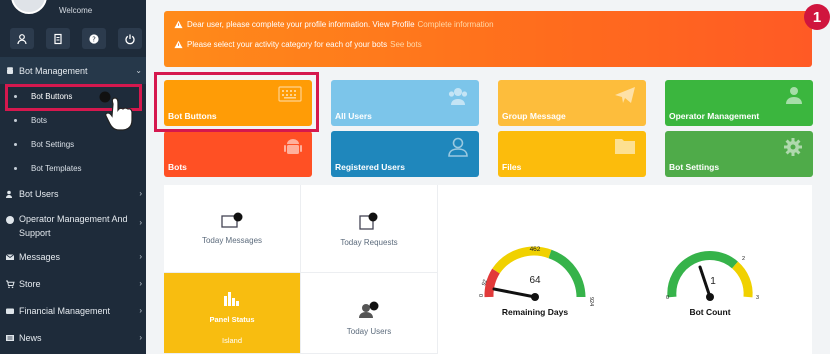 This screenshot has height=354, width=830. Describe the element at coordinates (458, 97) in the screenshot. I see `users-group-icon` at that location.